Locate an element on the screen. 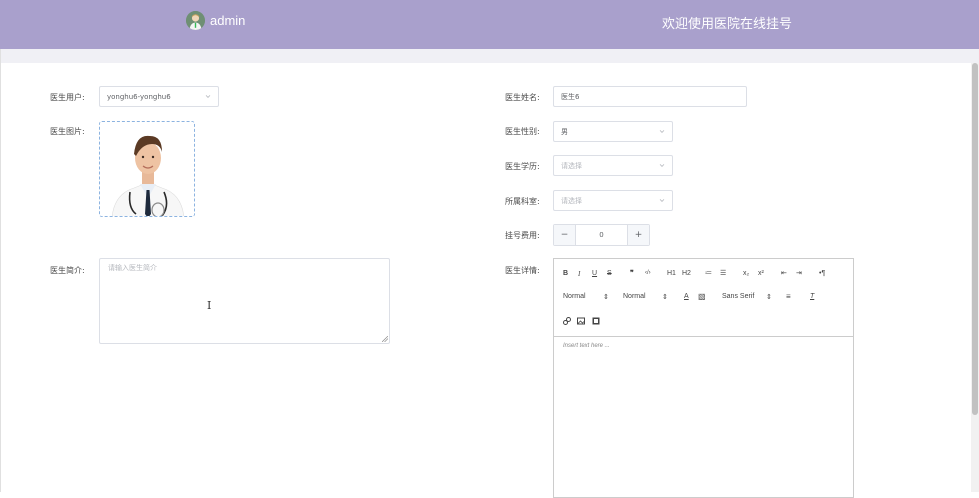 This screenshot has width=979, height=498. resize-handle-icon is located at coordinates (385, 339).